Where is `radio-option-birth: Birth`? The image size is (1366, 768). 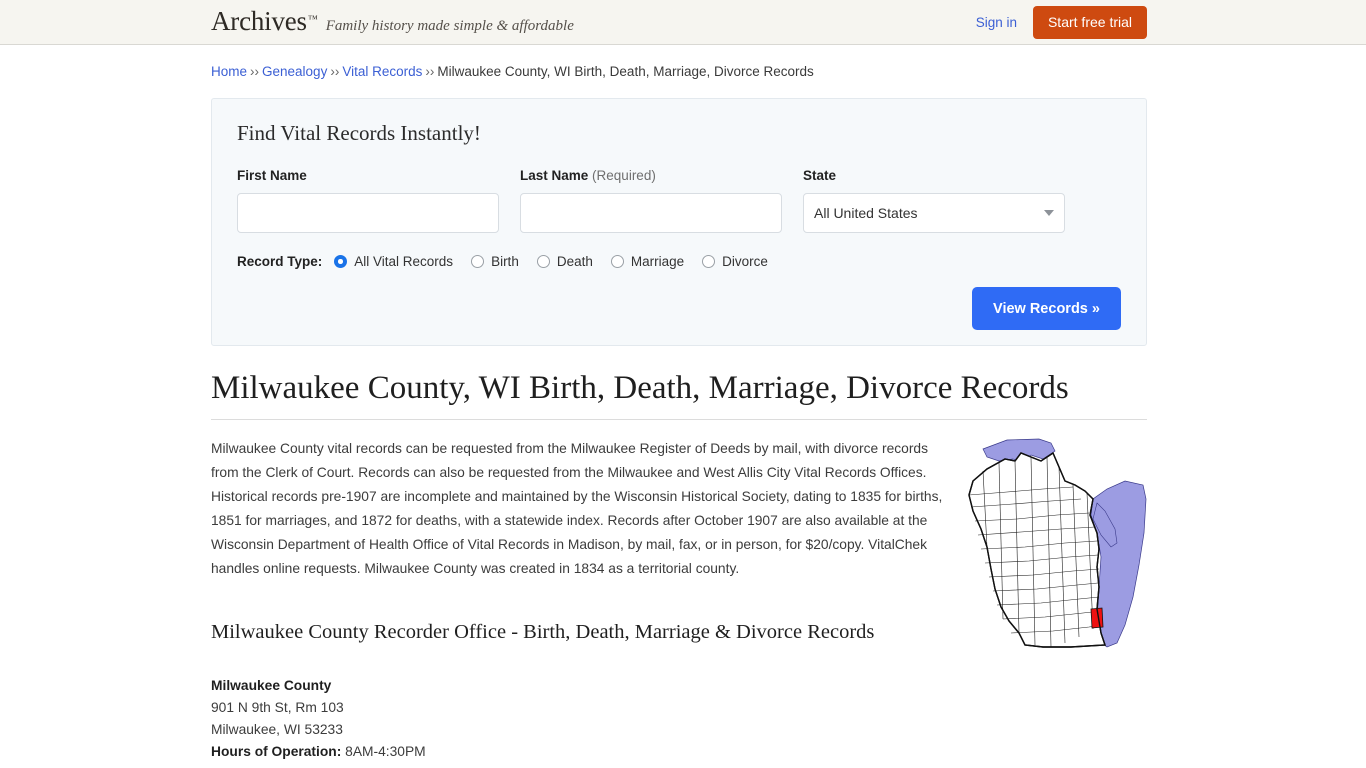 radio-option-birth: Birth is located at coordinates (495, 261).